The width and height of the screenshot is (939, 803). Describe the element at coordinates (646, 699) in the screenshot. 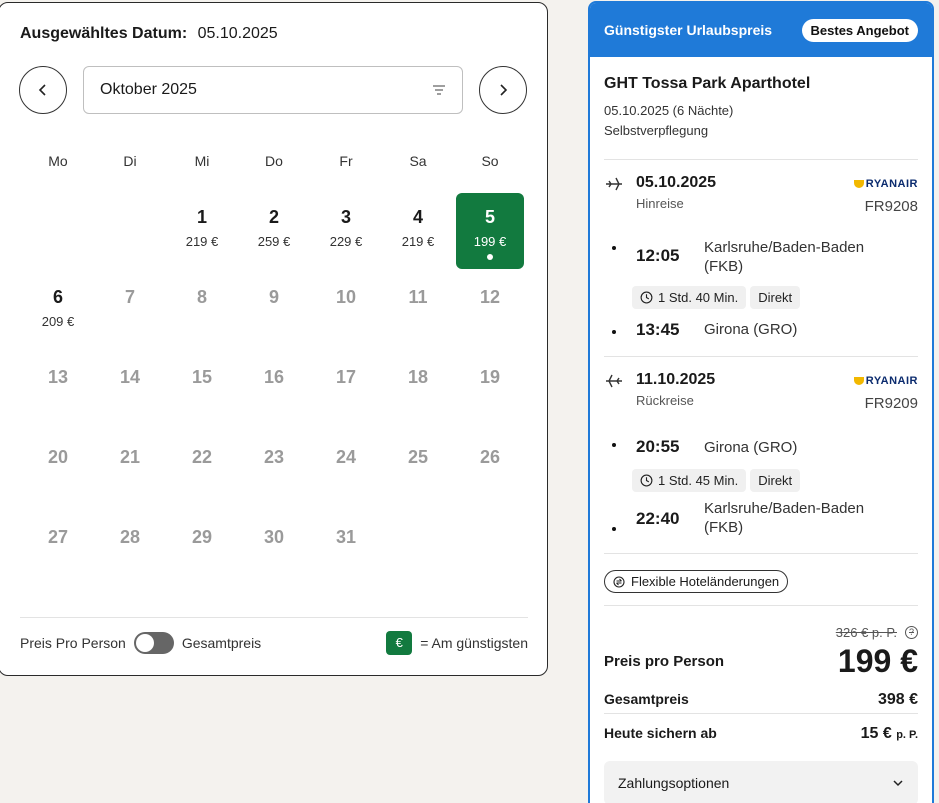

I see `total-label: Gesamtpreis` at that location.